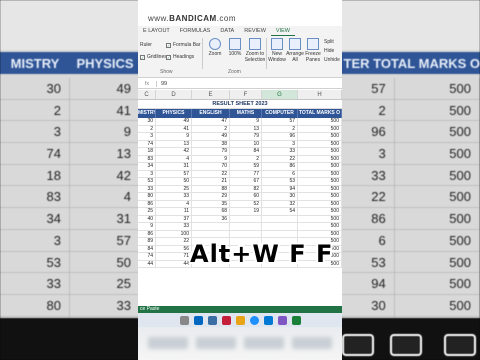 Image resolution: width=480 pixels, height=360 pixels. I want to click on chrome-icon, so click(254, 320).